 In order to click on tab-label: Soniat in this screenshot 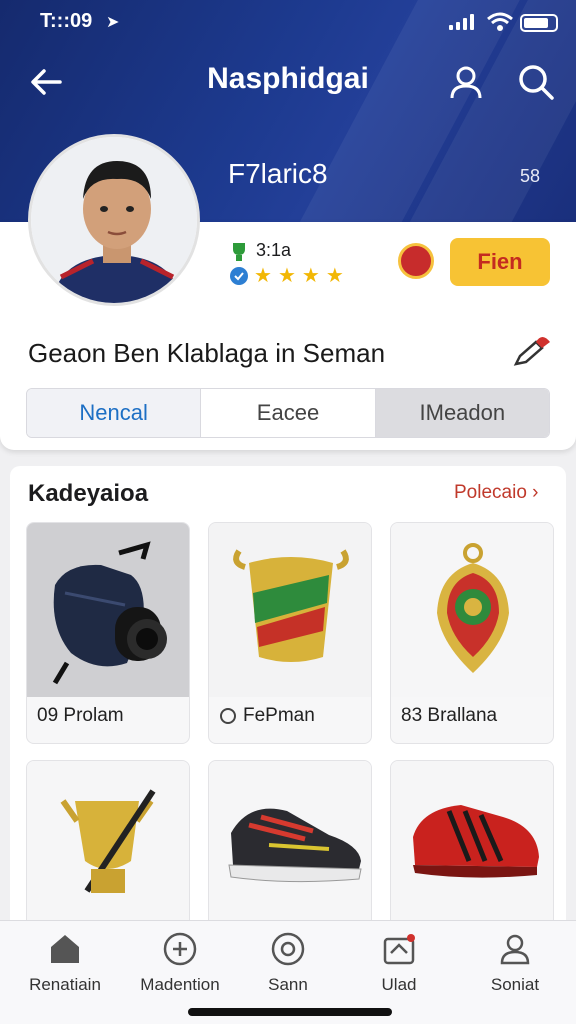, I will do `click(515, 984)`.